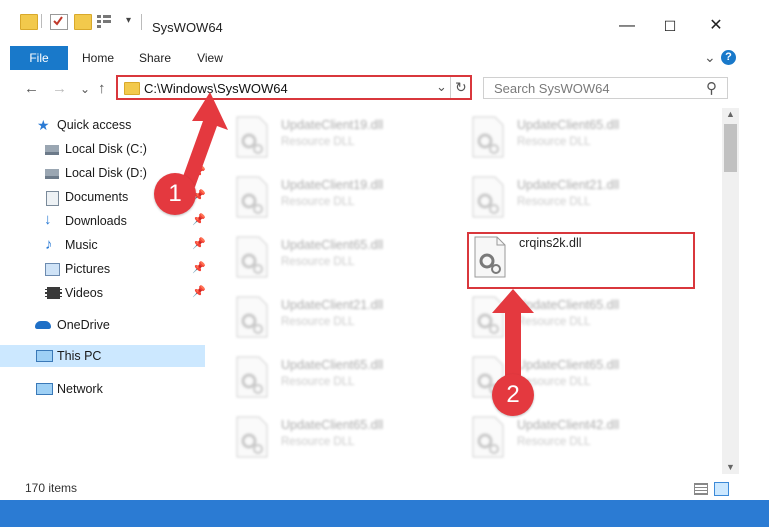  Describe the element at coordinates (175, 194) in the screenshot. I see `step-1-badge: 1` at that location.